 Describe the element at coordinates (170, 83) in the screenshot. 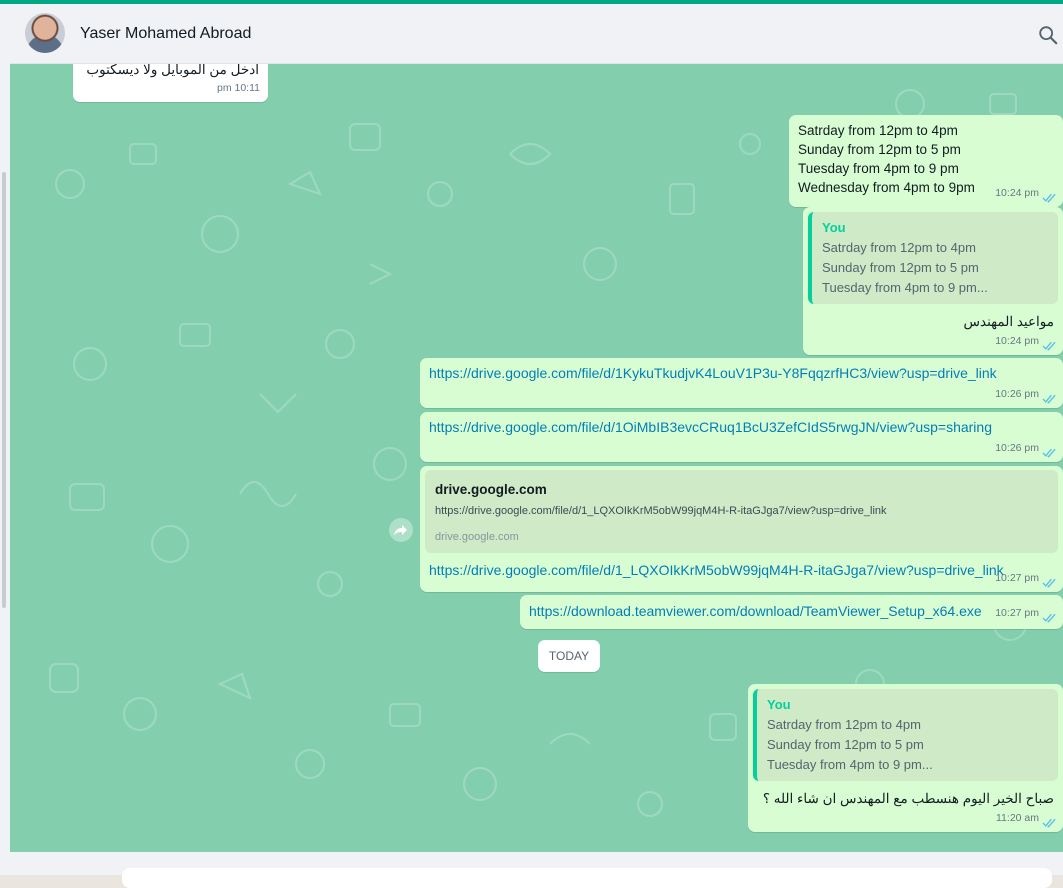

I see `incoming-message: ادخل من الموبايل ولا ديسكتوب 10:11 pm` at that location.